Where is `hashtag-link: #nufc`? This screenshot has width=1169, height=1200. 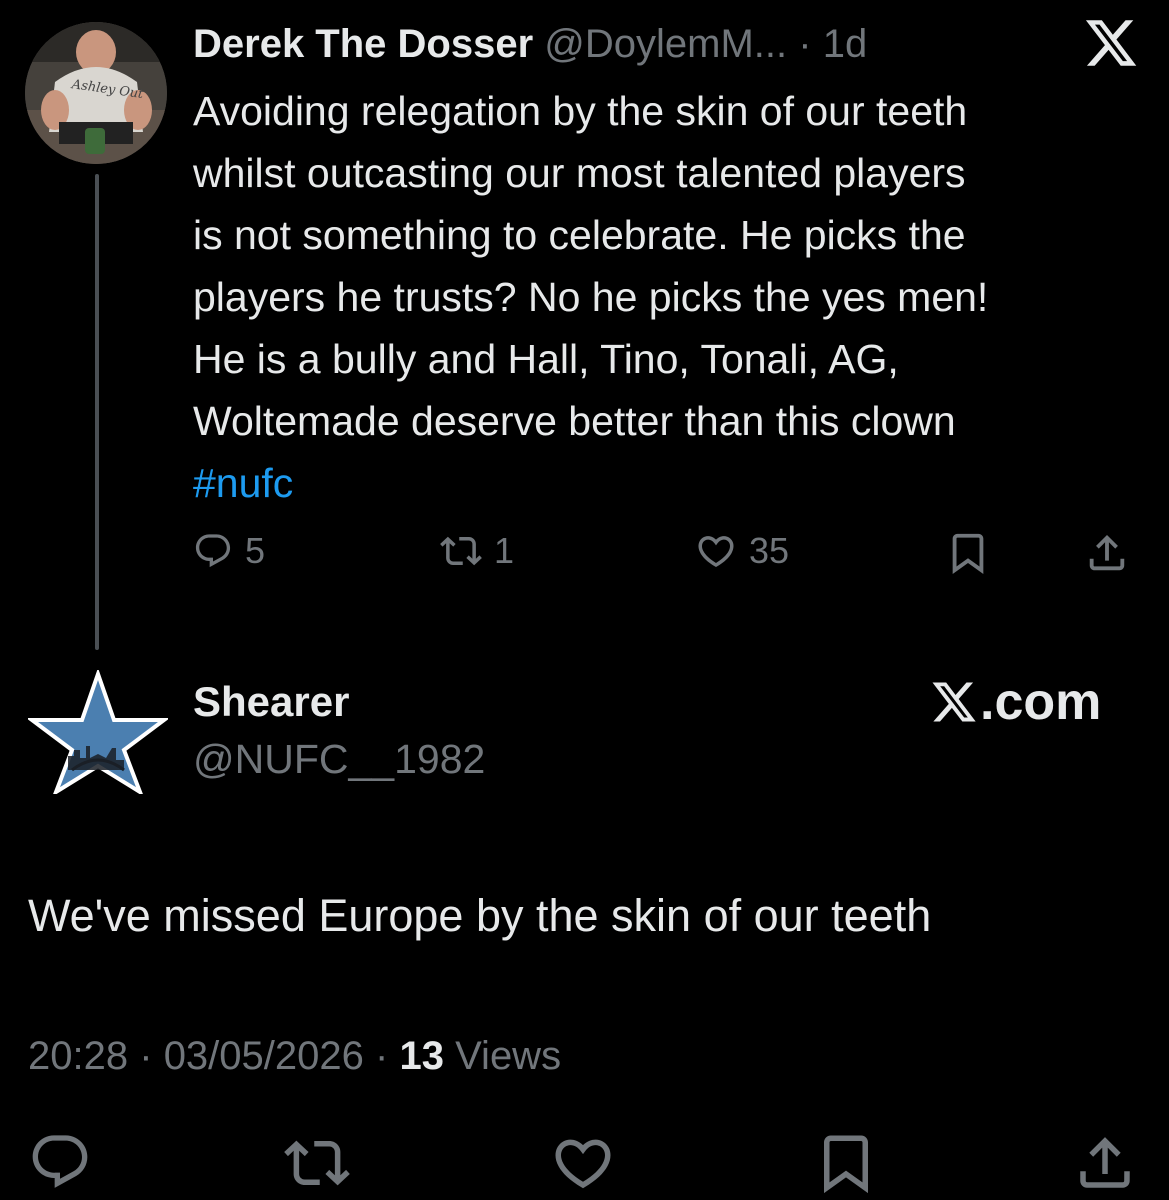 hashtag-link: #nufc is located at coordinates (243, 483).